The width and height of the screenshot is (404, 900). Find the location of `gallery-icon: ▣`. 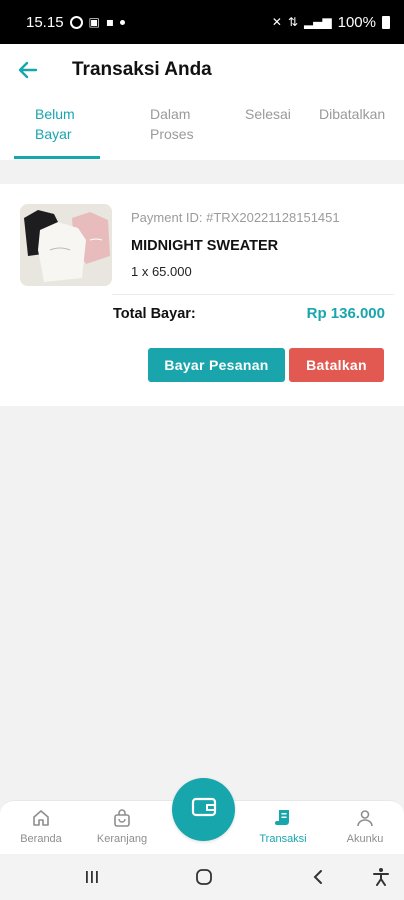

gallery-icon: ▣ is located at coordinates (94, 22).